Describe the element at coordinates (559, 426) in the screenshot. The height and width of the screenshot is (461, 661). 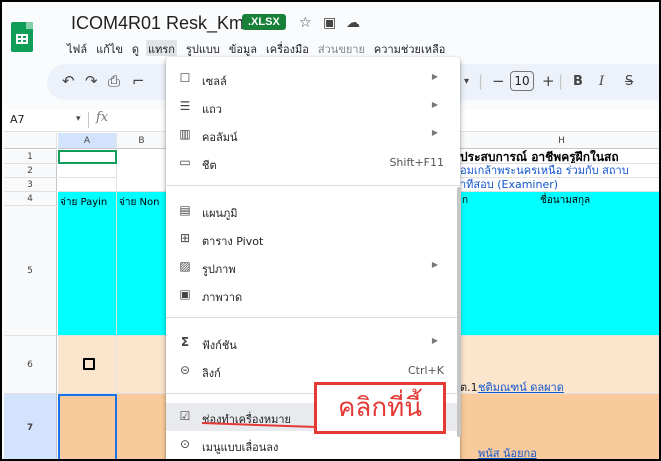
I see `cell-h7: พนัส น้อยกอ` at that location.